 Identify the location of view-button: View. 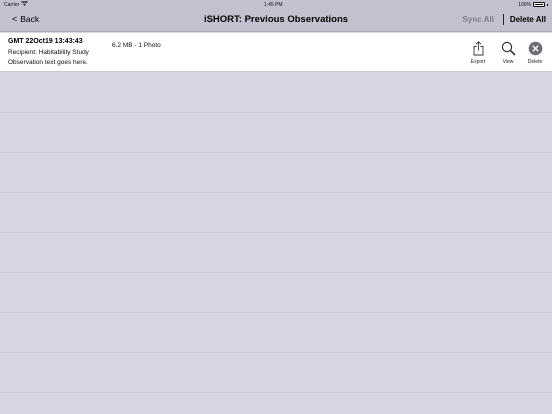
(508, 52).